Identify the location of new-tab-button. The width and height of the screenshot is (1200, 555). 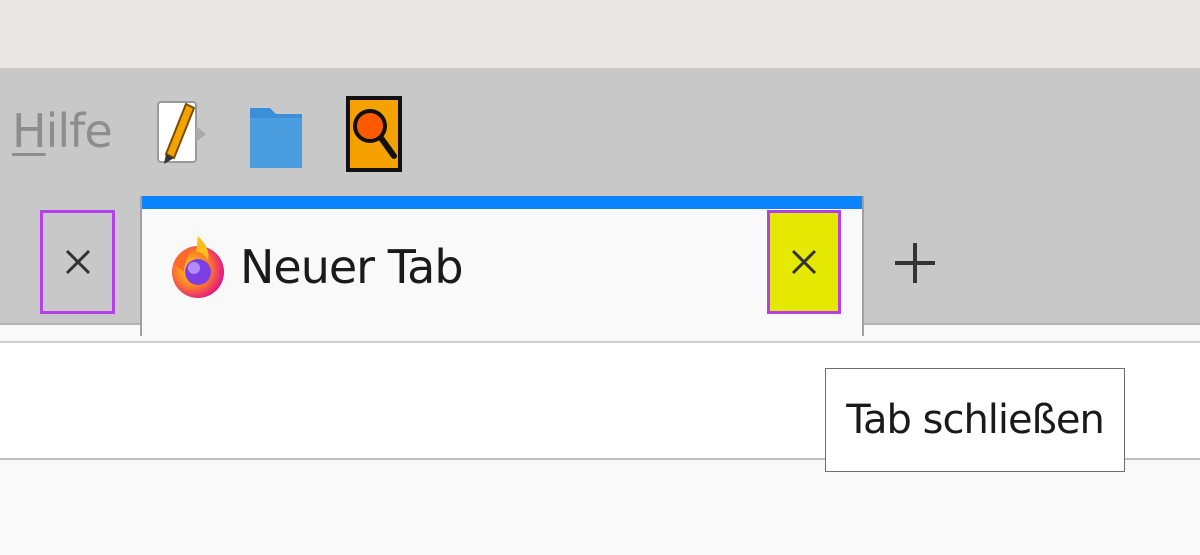
(915, 262).